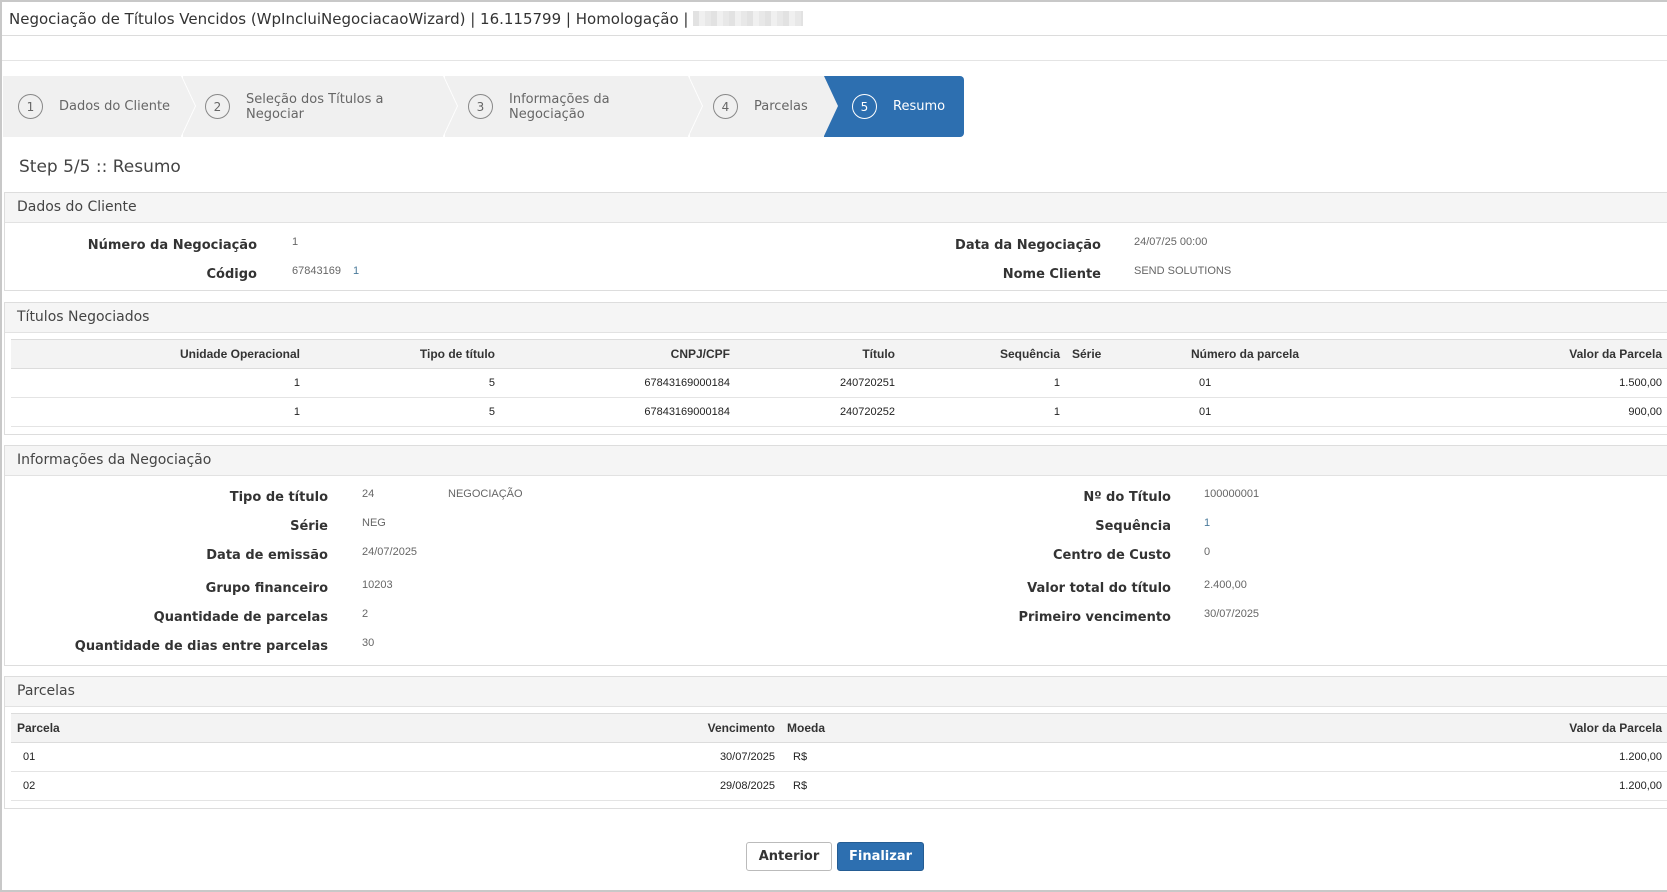 Image resolution: width=1667 pixels, height=892 pixels. Describe the element at coordinates (748, 18) in the screenshot. I see `redacted-environment` at that location.